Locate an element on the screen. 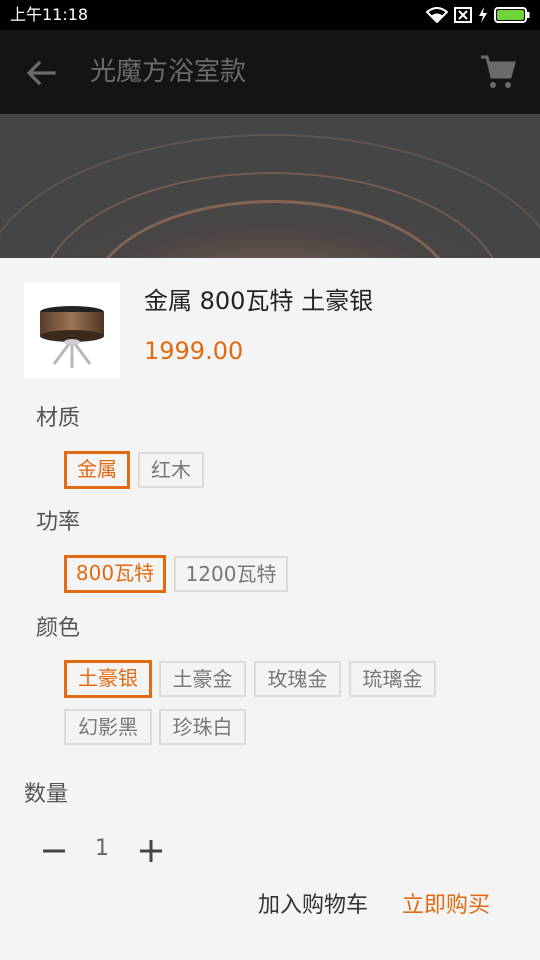  app-bar: 光魔方浴室款 is located at coordinates (270, 72).